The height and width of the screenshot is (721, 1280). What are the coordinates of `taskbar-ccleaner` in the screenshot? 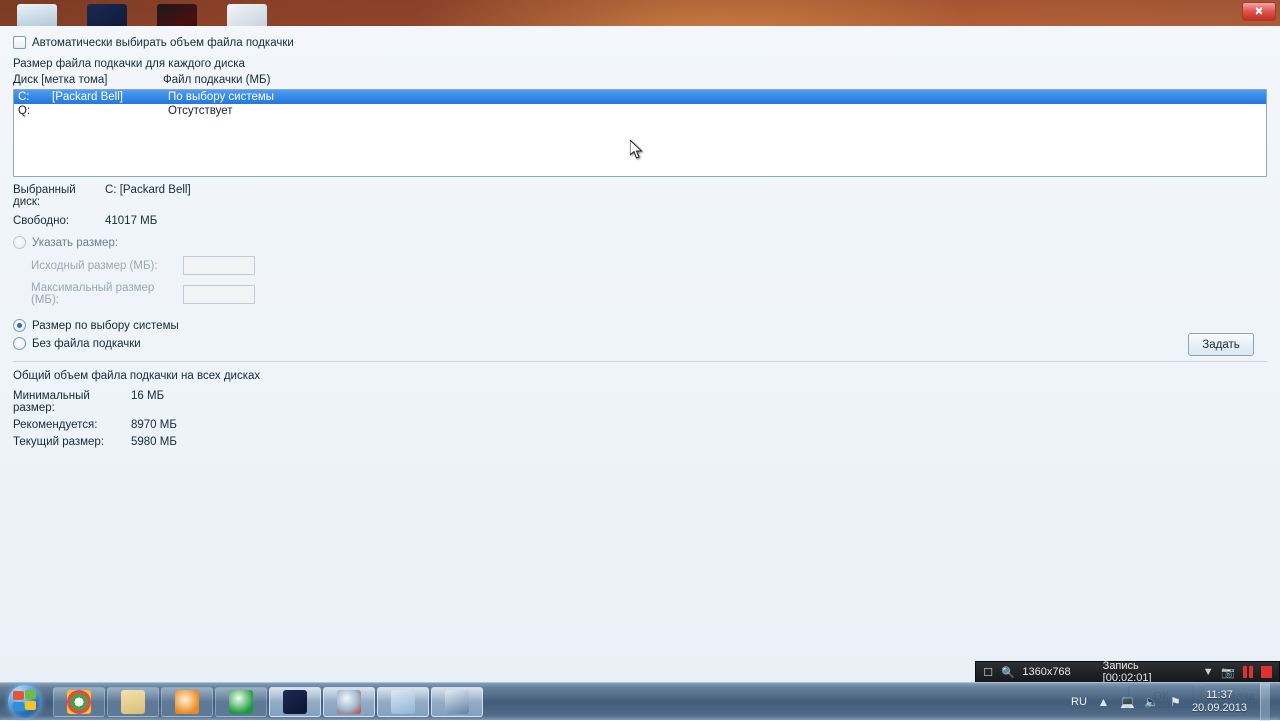 It's located at (349, 701).